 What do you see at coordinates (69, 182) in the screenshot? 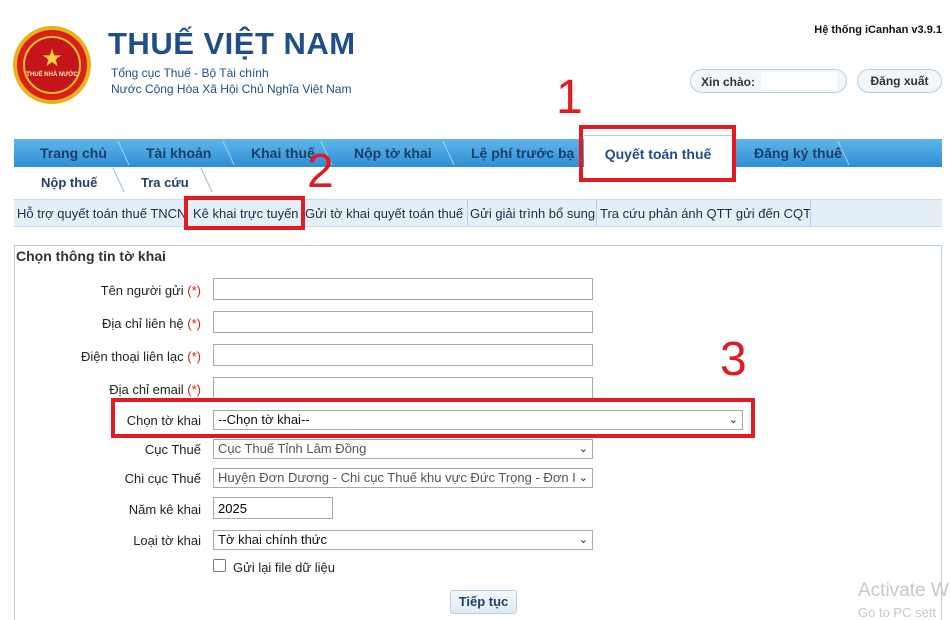
I see `subnav-pay-tax: Nộp thuế` at bounding box center [69, 182].